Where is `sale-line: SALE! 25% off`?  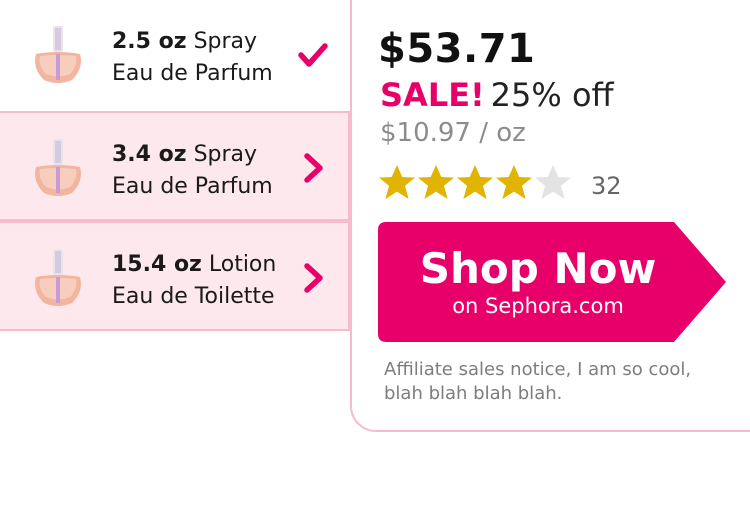
sale-line: SALE! 25% off is located at coordinates (497, 95).